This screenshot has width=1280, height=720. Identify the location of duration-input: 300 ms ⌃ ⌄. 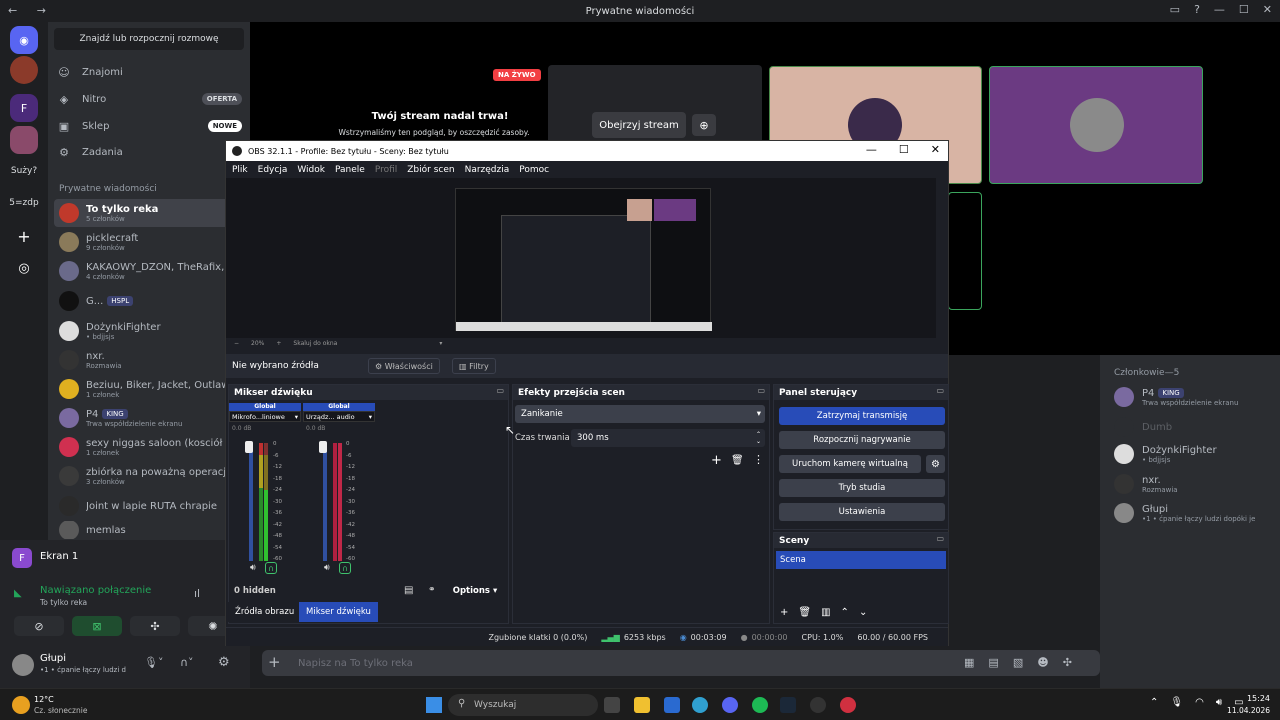
(668, 438).